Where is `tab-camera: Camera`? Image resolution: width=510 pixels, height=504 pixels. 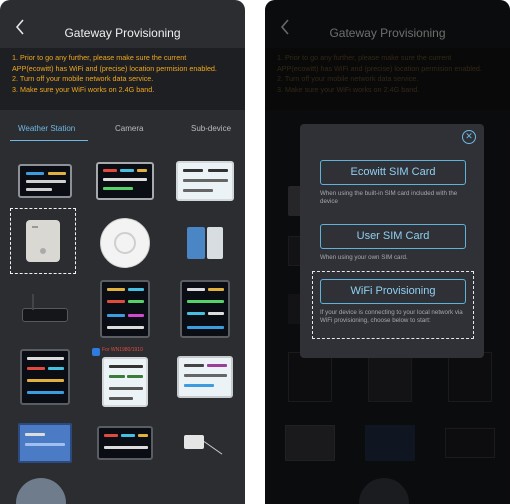
tab-camera: Camera is located at coordinates (129, 128).